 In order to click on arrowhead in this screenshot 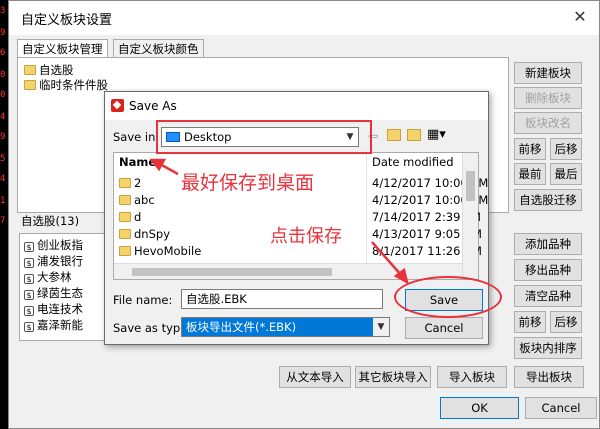, I will do `click(158, 165)`.